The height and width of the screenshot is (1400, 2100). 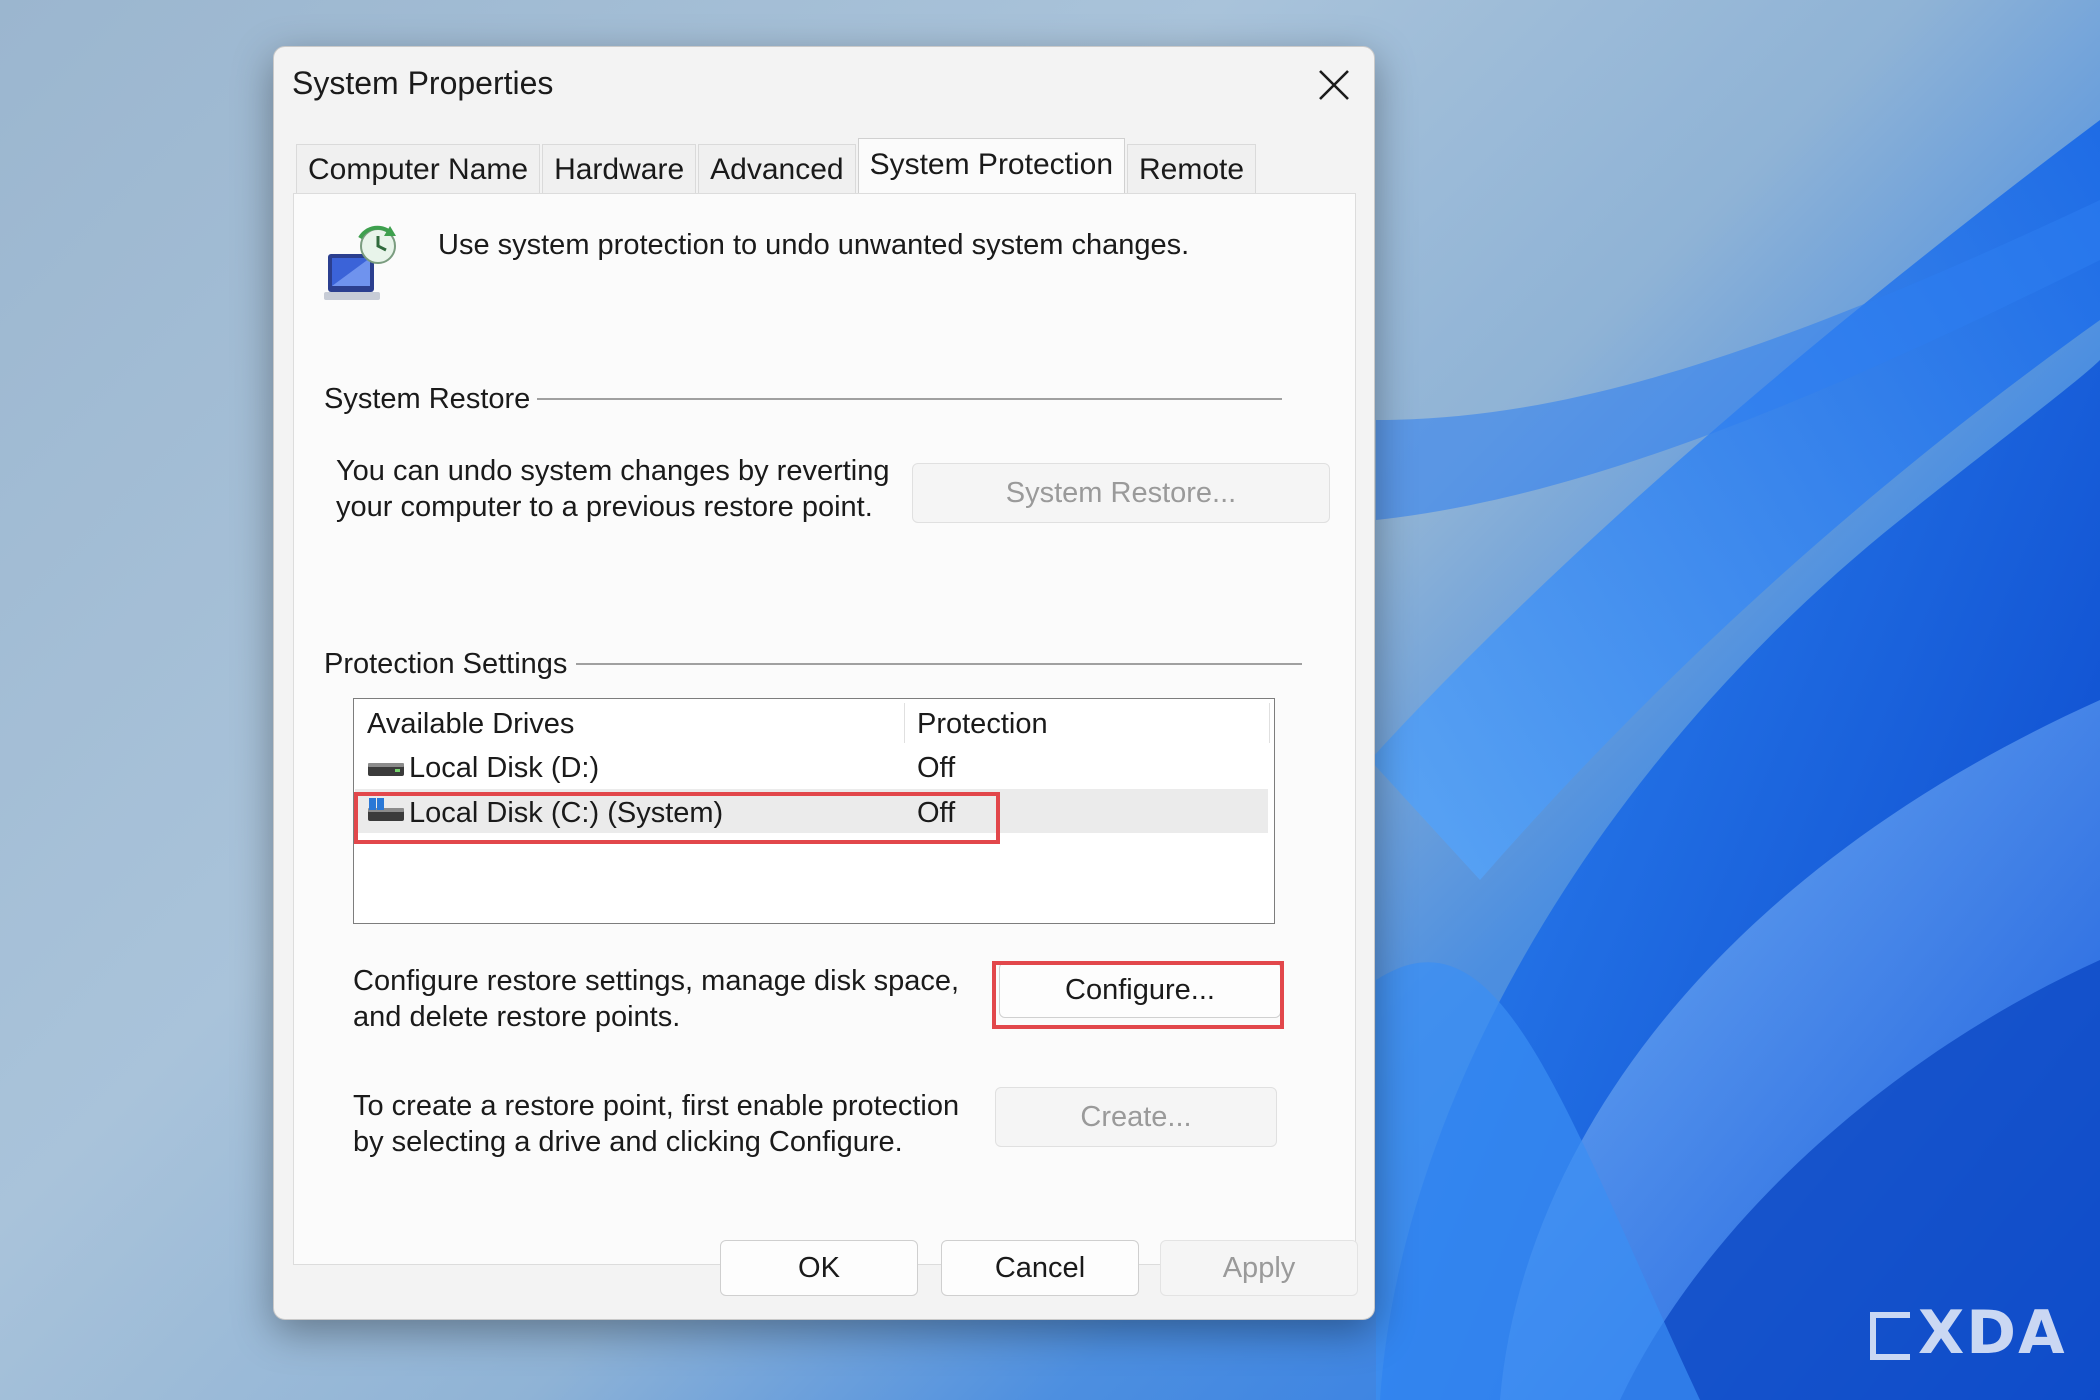 What do you see at coordinates (613, 471) in the screenshot?
I see `system-restore-desc-line1: You can undo system changes by reverting` at bounding box center [613, 471].